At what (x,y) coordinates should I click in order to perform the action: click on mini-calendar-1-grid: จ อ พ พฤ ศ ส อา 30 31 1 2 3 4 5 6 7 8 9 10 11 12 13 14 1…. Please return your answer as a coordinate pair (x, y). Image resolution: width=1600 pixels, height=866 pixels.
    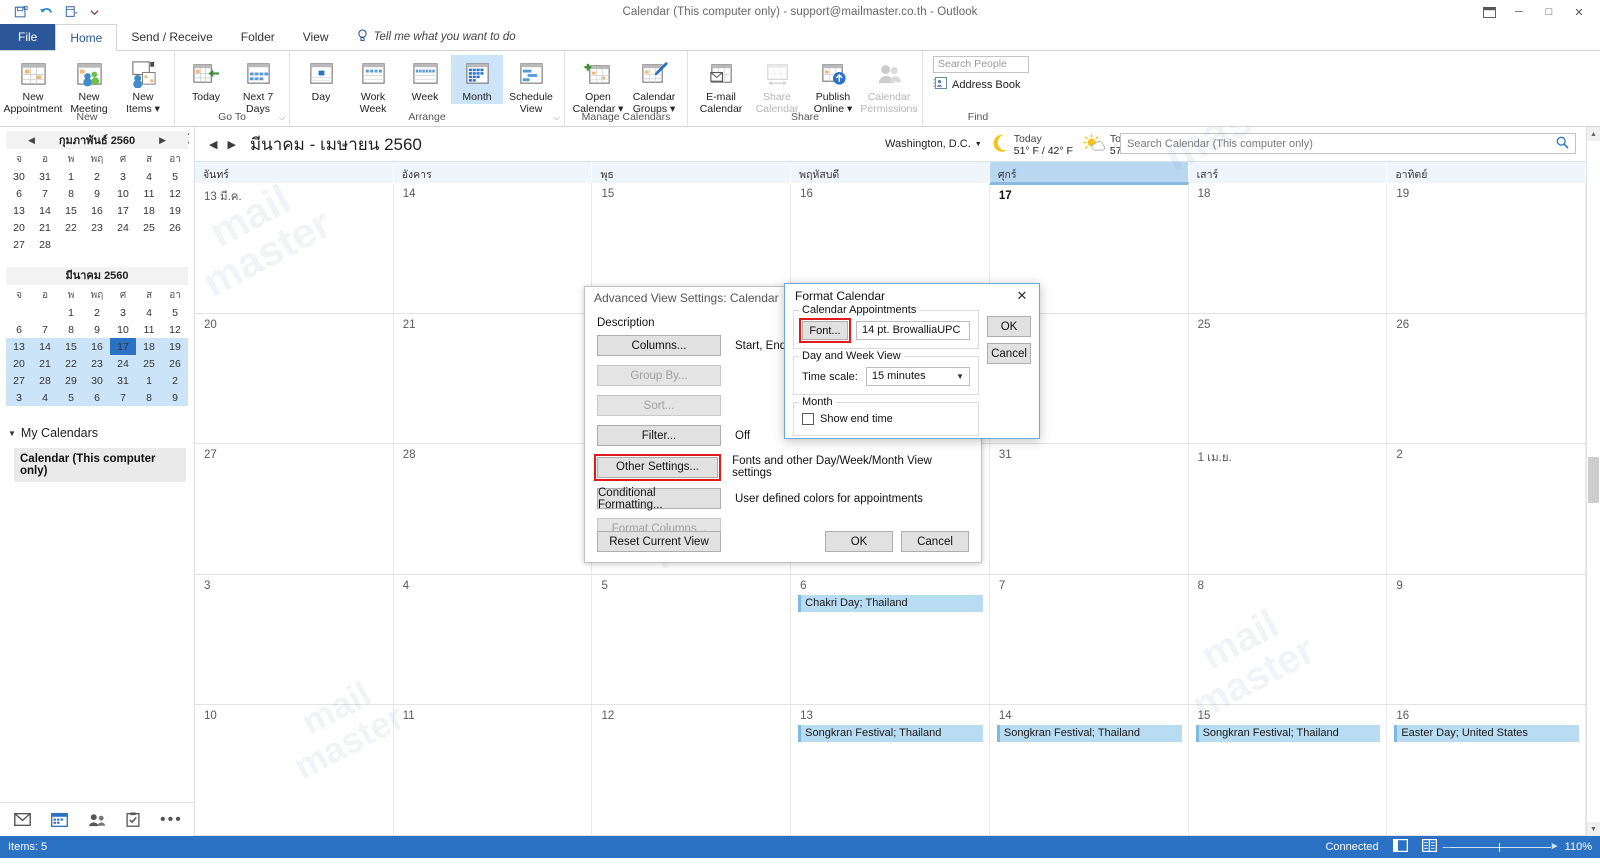
    Looking at the image, I should click on (97, 202).